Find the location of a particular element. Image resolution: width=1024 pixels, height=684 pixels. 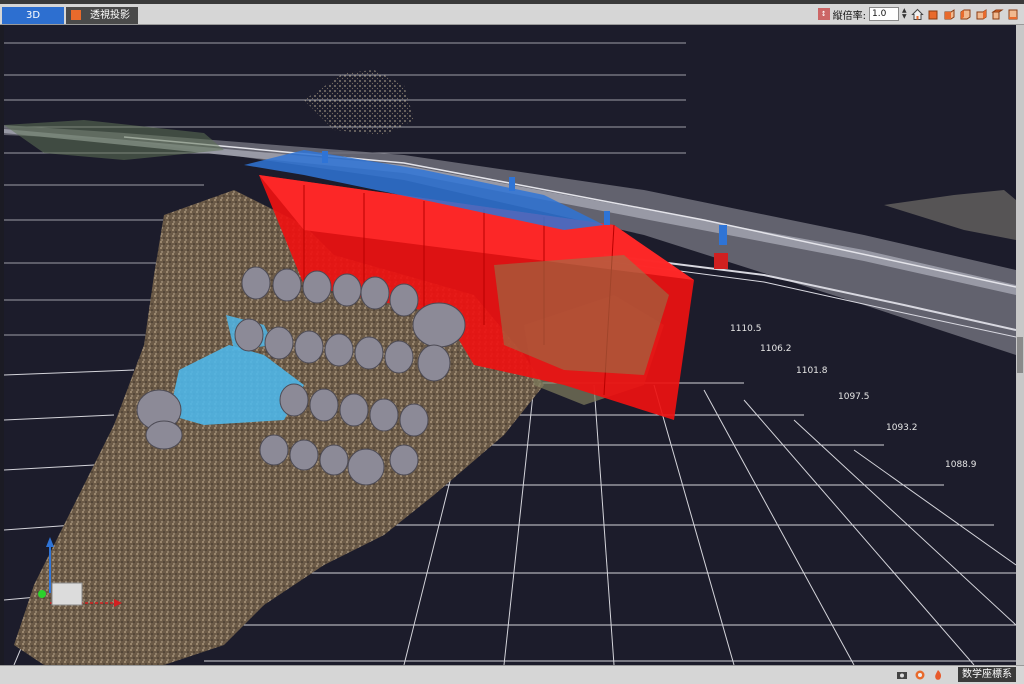

camera-icon is located at coordinates (902, 675).